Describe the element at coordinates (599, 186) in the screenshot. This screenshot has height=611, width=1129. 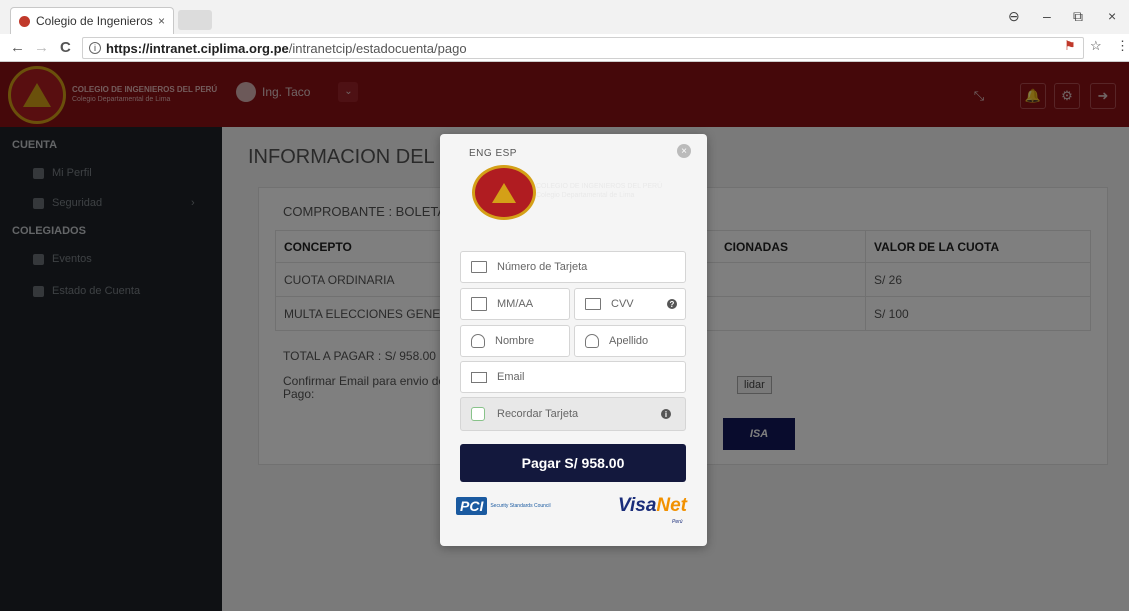
I see `brand-title: COLEGIO DE INGENIEROS DEL PERÚ` at that location.